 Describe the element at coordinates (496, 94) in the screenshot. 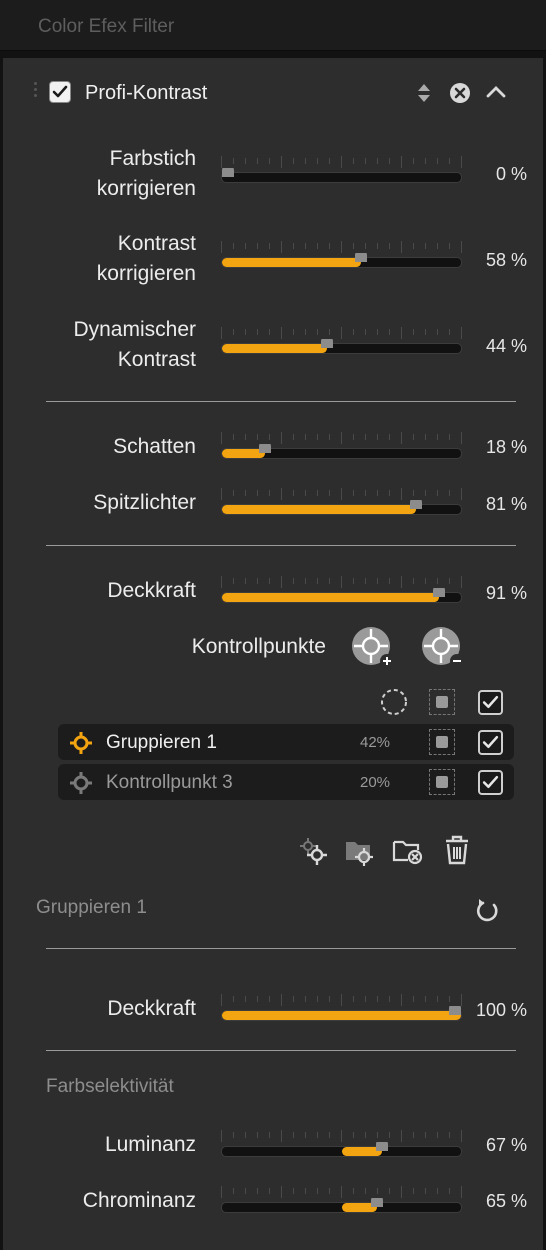

I see `chevron-up-icon` at that location.